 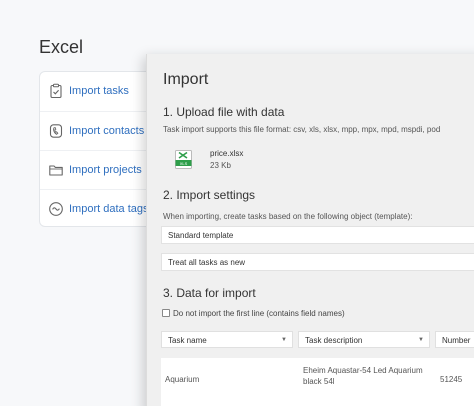 I want to click on upload-heading: 1. Upload file with data, so click(x=224, y=112).